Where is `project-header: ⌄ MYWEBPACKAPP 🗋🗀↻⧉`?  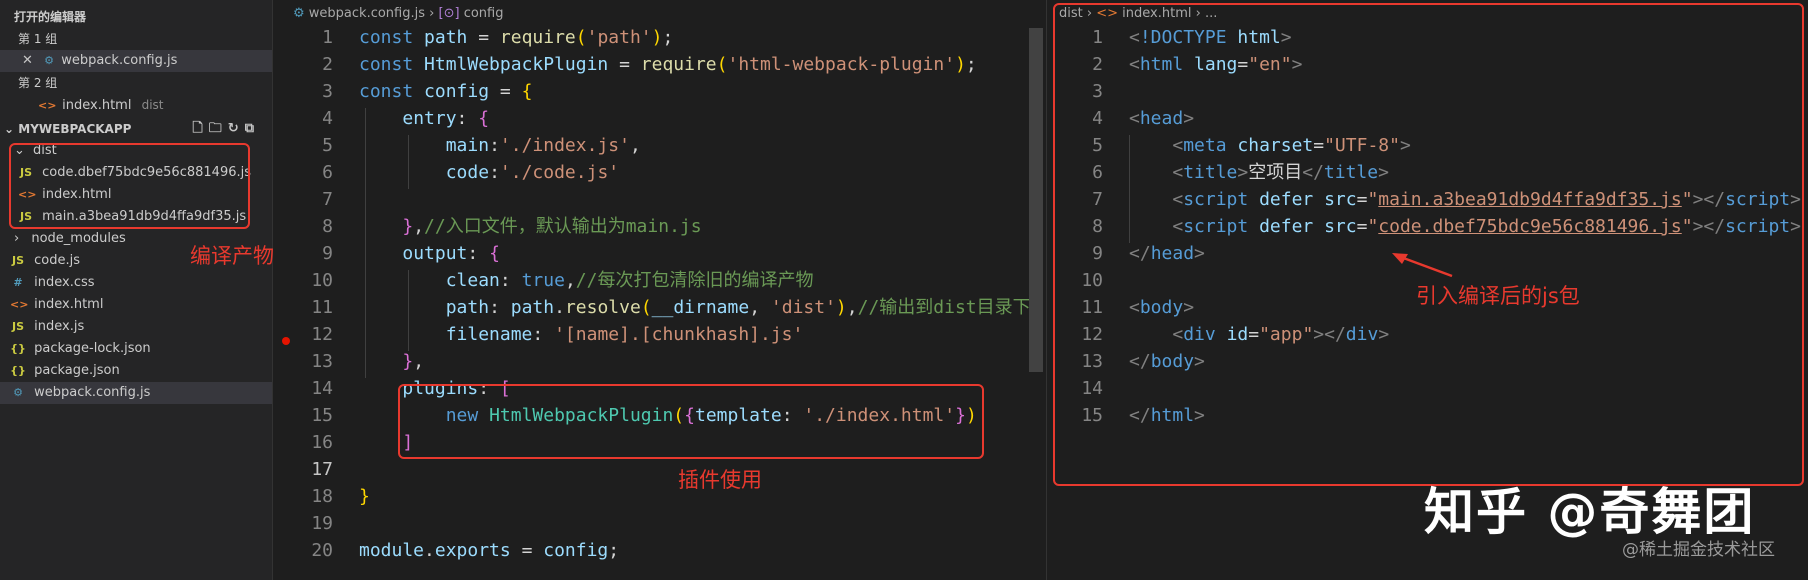
project-header: ⌄ MYWEBPACKAPP 🗋🗀↻⧉ is located at coordinates (136, 129).